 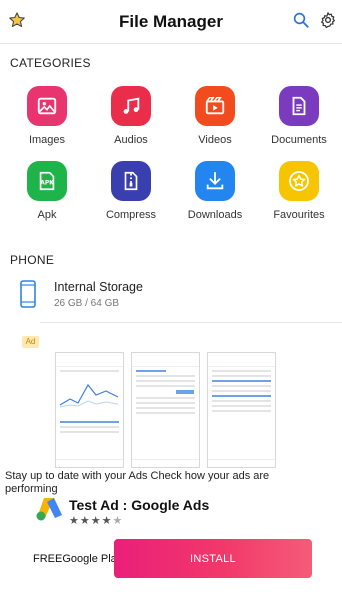 What do you see at coordinates (47, 106) in the screenshot?
I see `image-icon` at bounding box center [47, 106].